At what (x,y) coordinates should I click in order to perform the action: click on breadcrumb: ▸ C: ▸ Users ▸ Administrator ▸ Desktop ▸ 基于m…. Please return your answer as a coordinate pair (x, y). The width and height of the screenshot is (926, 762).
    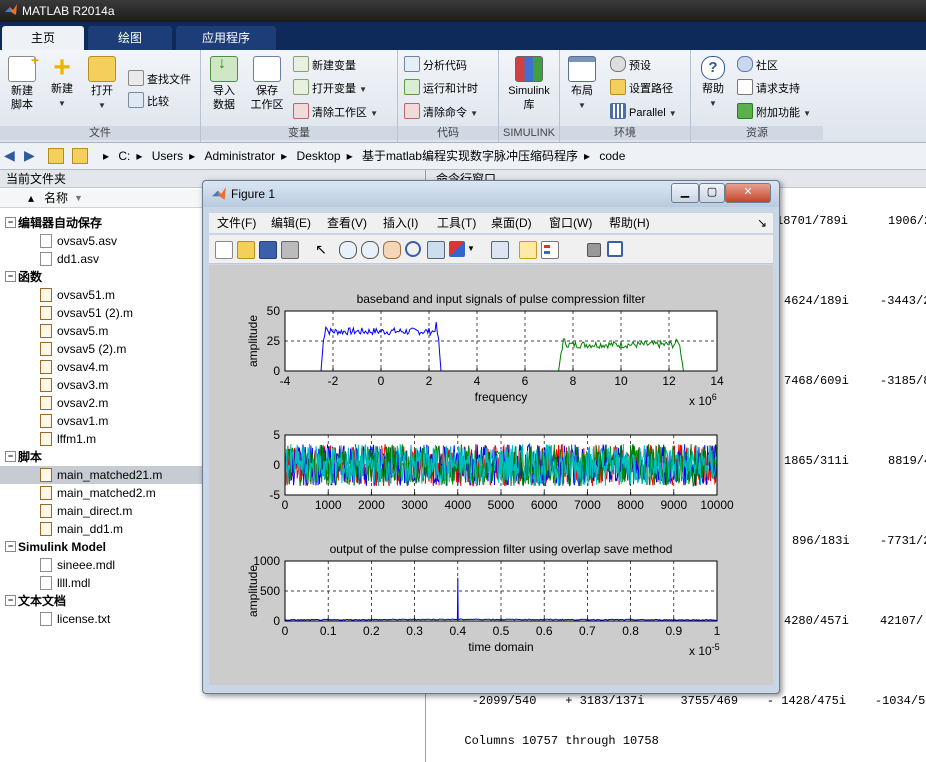
    Looking at the image, I should click on (364, 156).